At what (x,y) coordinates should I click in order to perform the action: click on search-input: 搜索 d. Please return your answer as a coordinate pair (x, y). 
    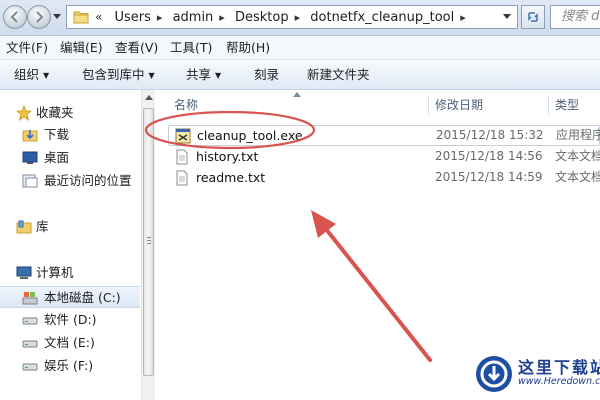
    Looking at the image, I should click on (575, 17).